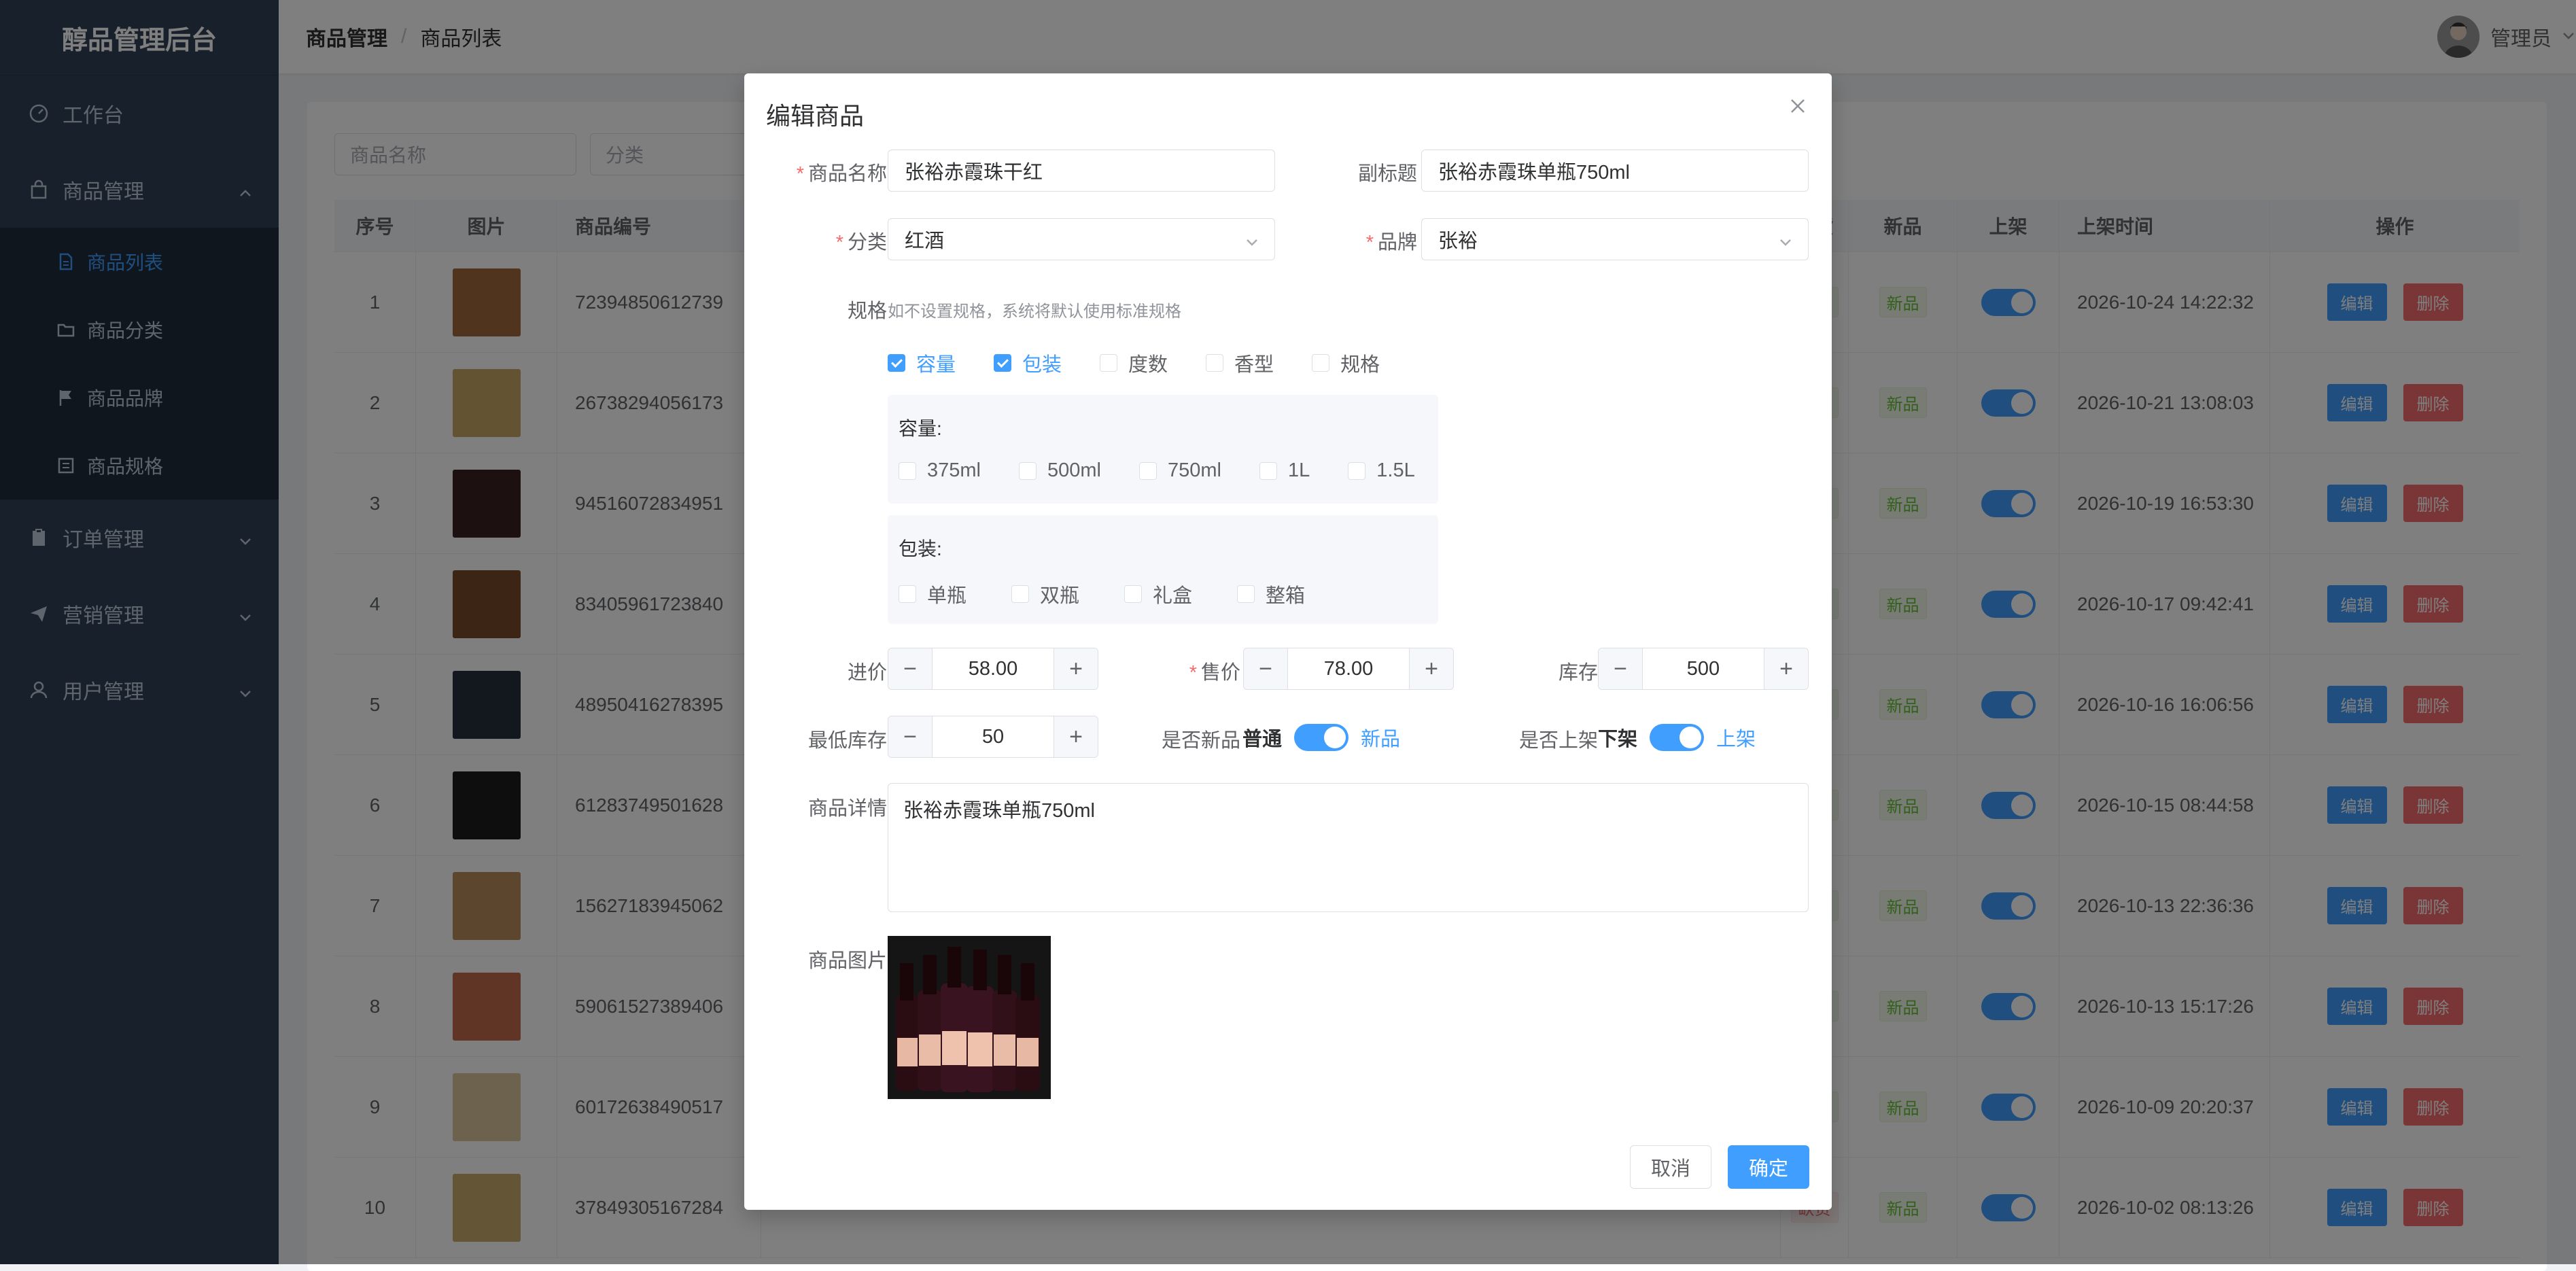 The height and width of the screenshot is (1271, 2576). Describe the element at coordinates (1074, 470) in the screenshot. I see `checkbox-label: 500ml` at that location.